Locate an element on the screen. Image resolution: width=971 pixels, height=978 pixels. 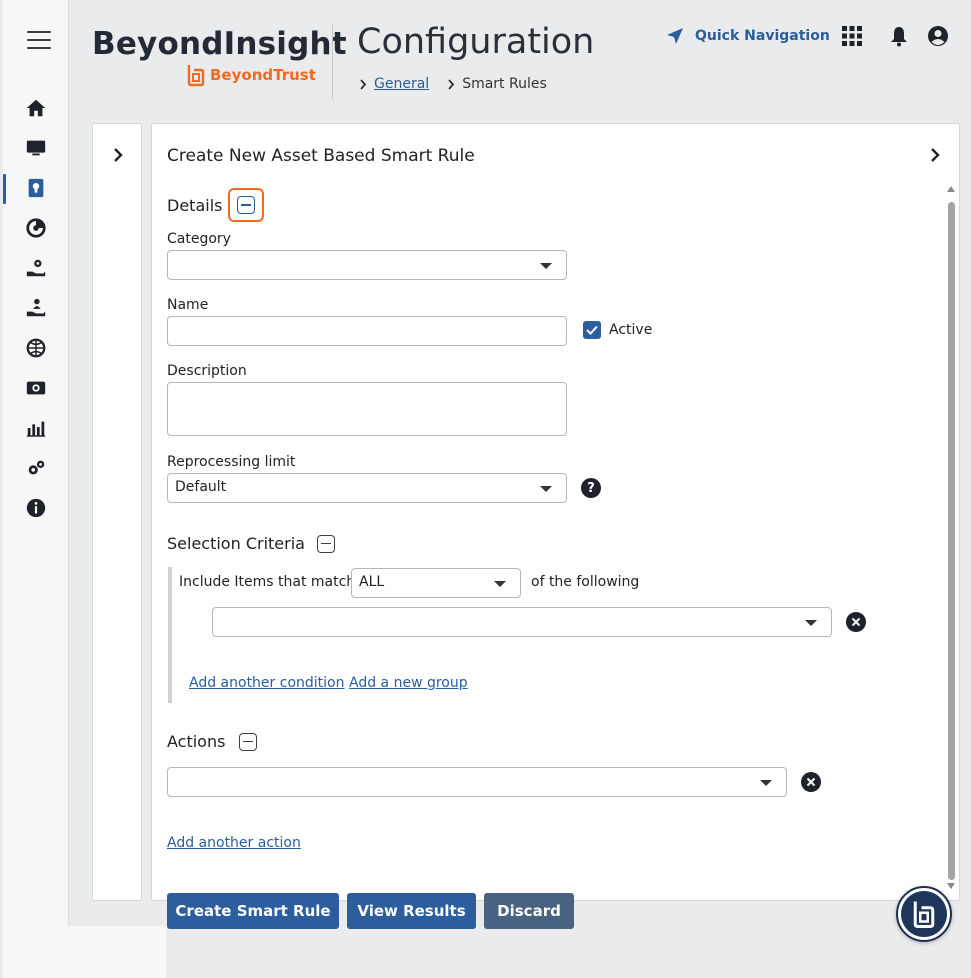
nav-footer is located at coordinates (84, 952).